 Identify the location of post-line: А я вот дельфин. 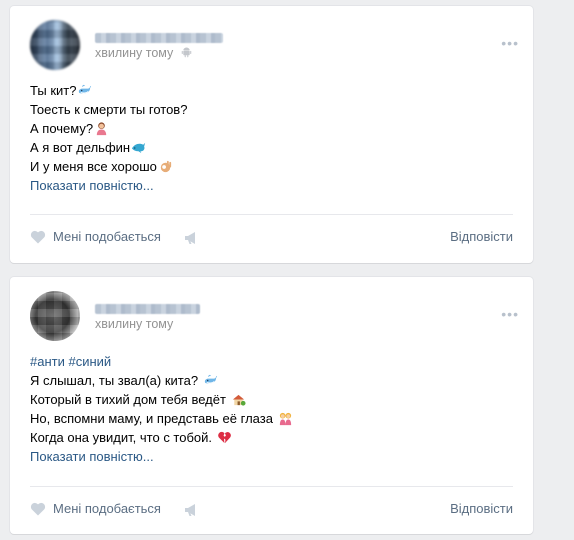
(271, 147).